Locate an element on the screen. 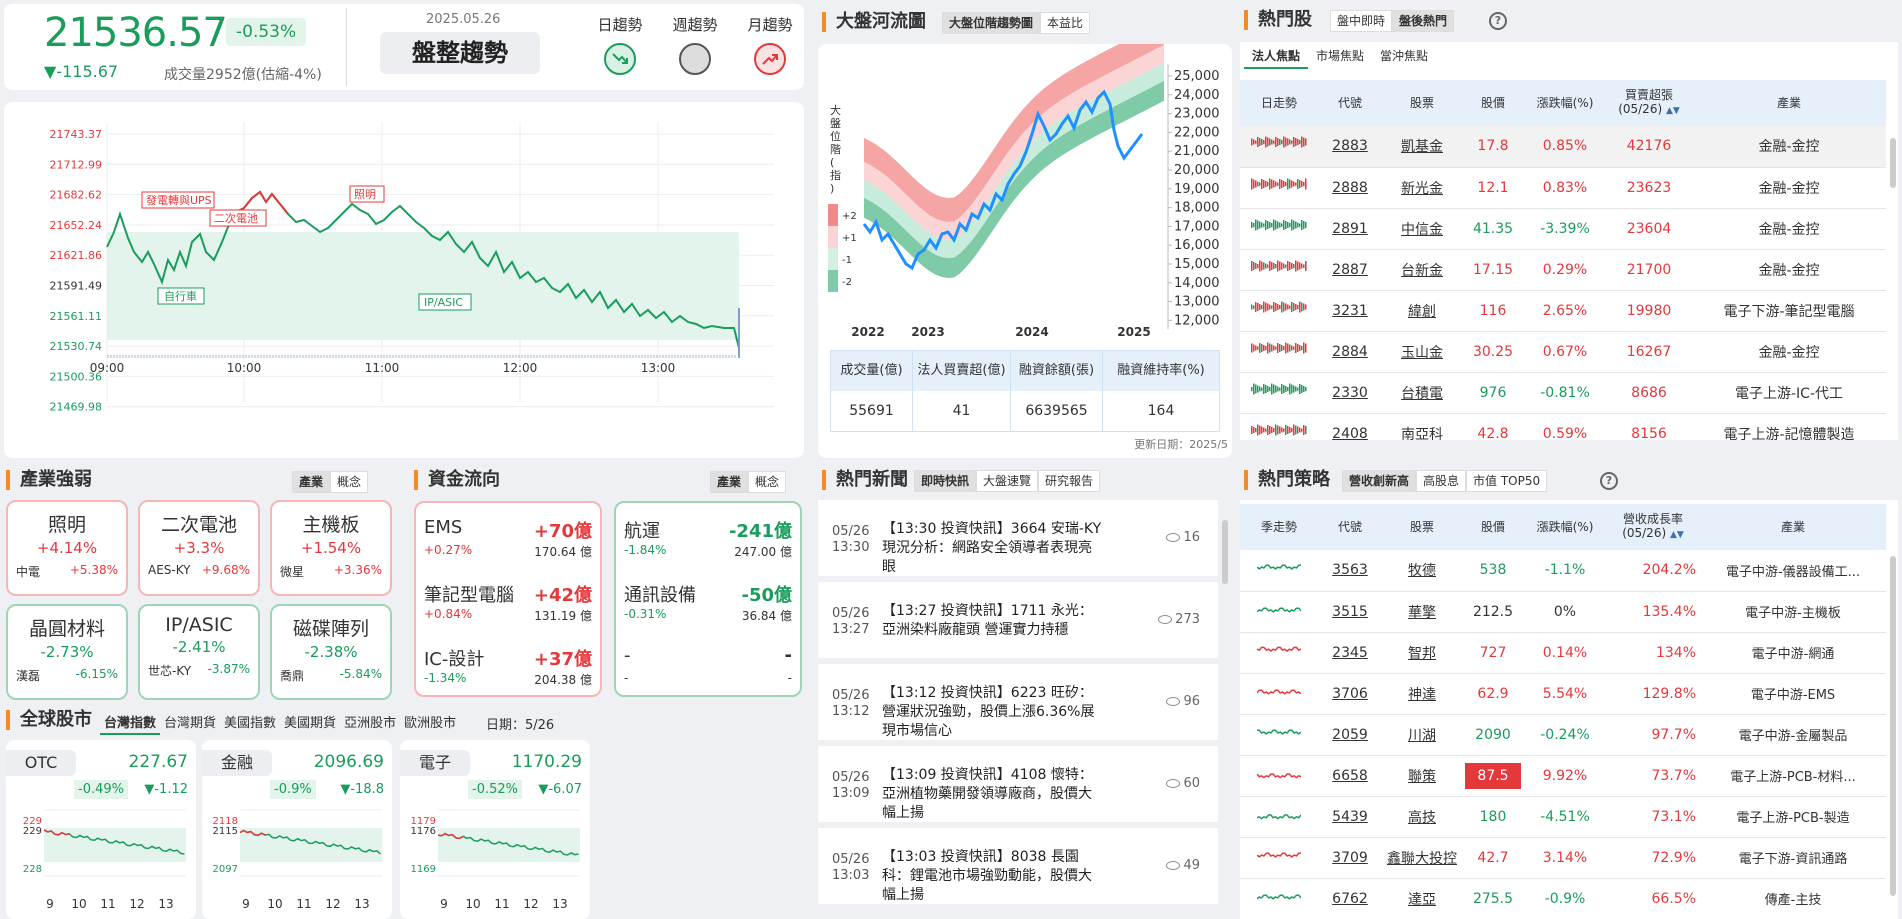  hot-th-net: 買賣超張 (05/26) ▲▼ is located at coordinates (1649, 103).